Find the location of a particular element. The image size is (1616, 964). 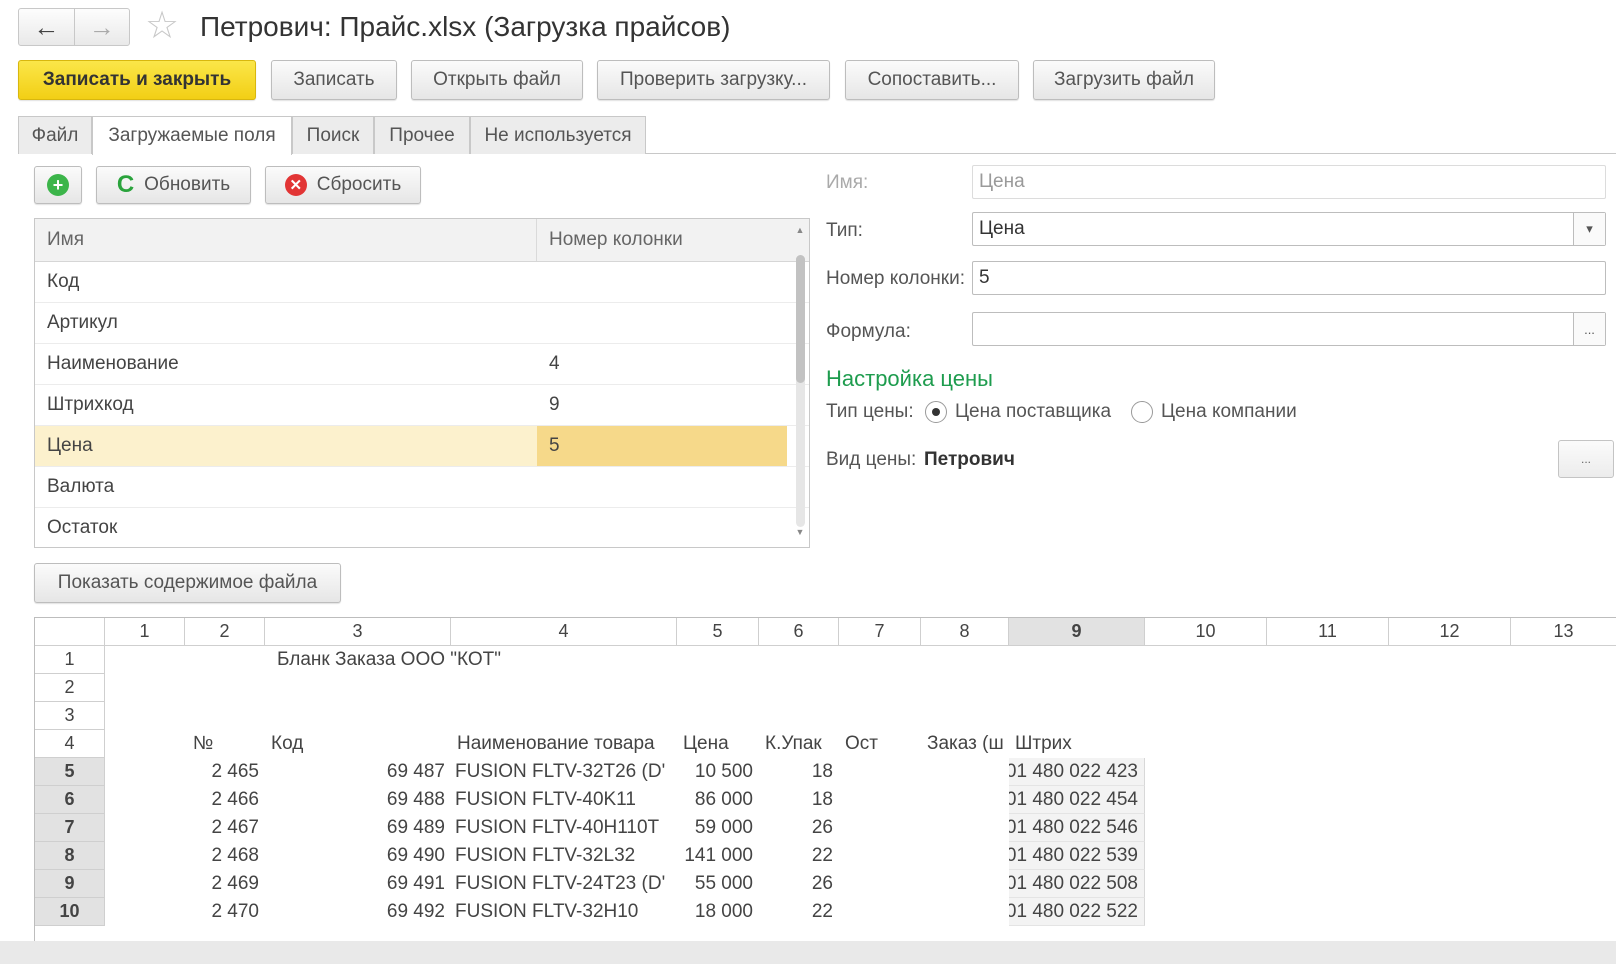

col-header: 8 is located at coordinates (965, 632).